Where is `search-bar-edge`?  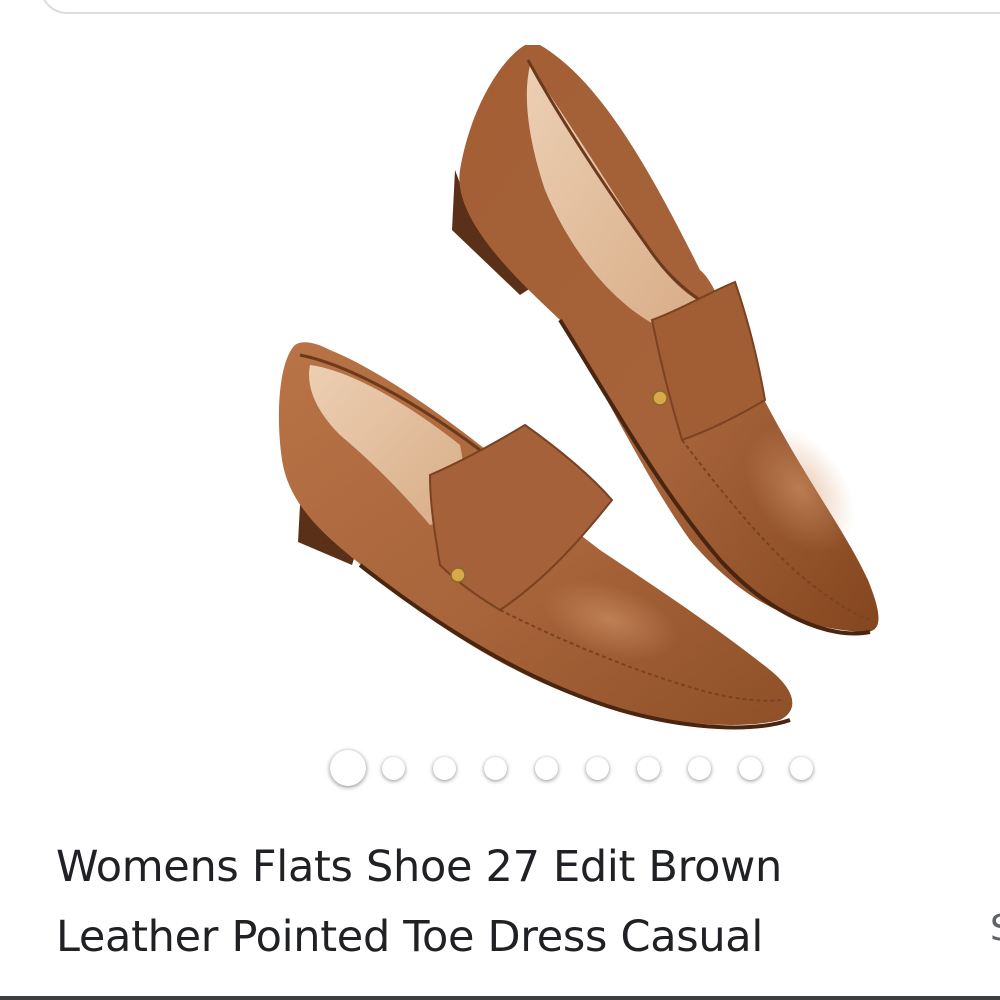 search-bar-edge is located at coordinates (520, 7).